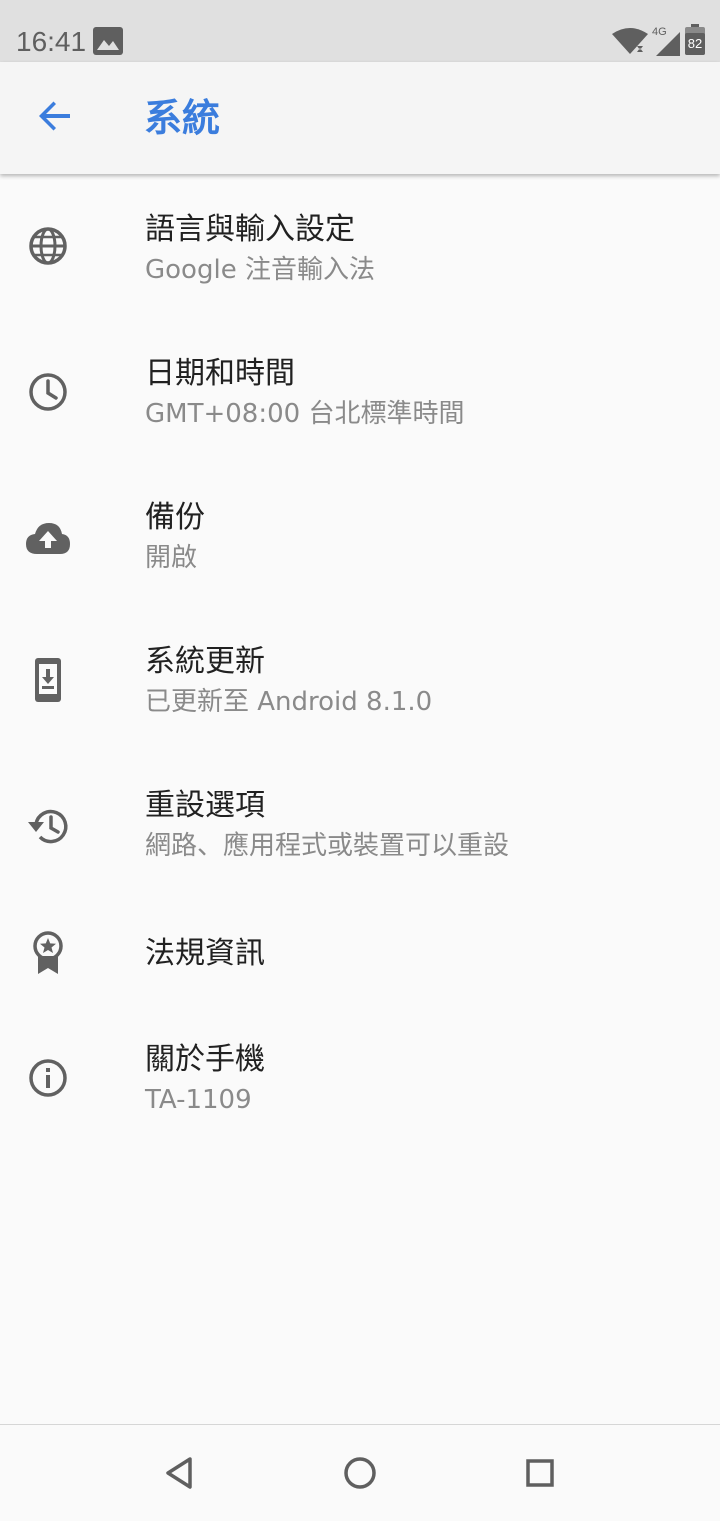  I want to click on setting-title: 備份, so click(175, 517).